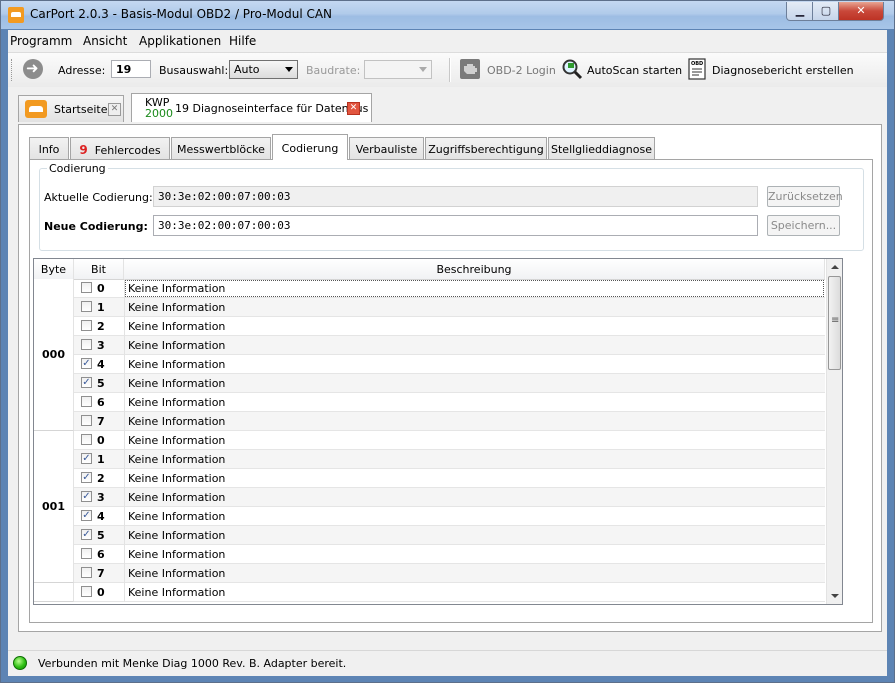  What do you see at coordinates (159, 113) in the screenshot?
I see `protocol-2000: 2000` at bounding box center [159, 113].